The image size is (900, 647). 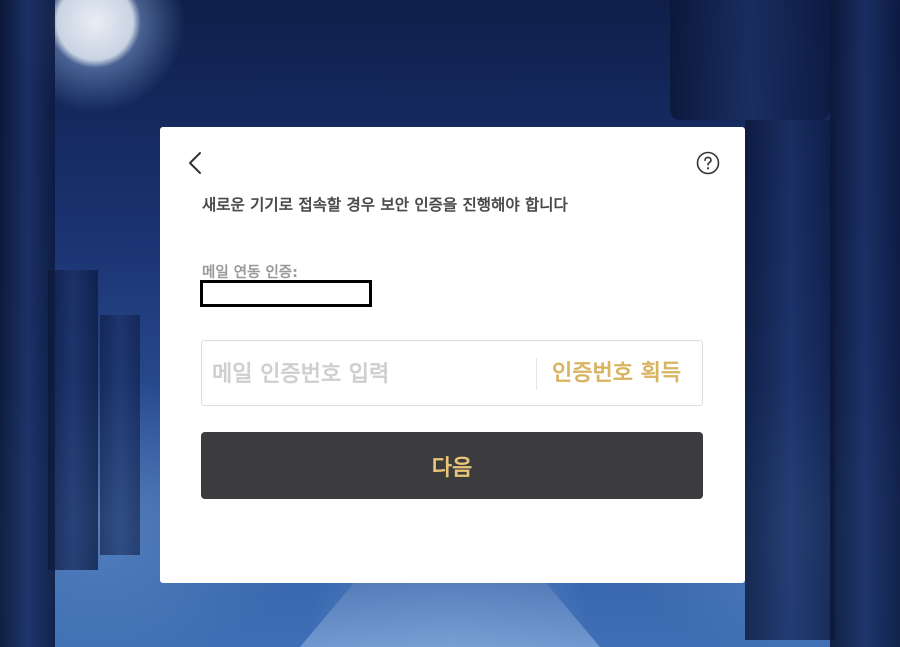 What do you see at coordinates (372, 374) in the screenshot?
I see `verification-code-input` at bounding box center [372, 374].